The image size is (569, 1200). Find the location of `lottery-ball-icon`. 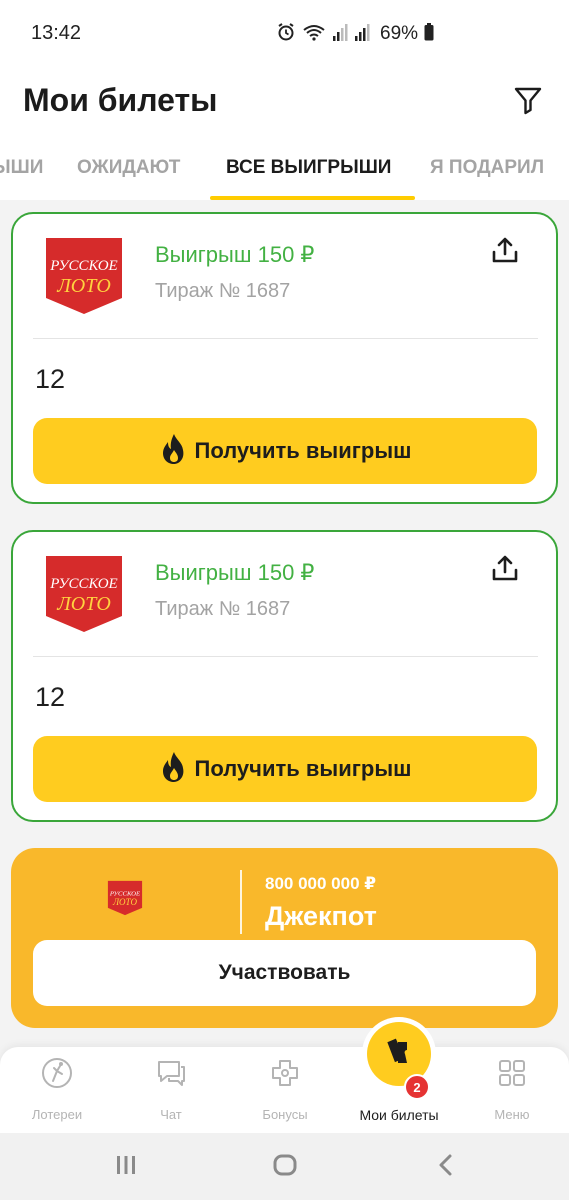

lottery-ball-icon is located at coordinates (57, 1073).